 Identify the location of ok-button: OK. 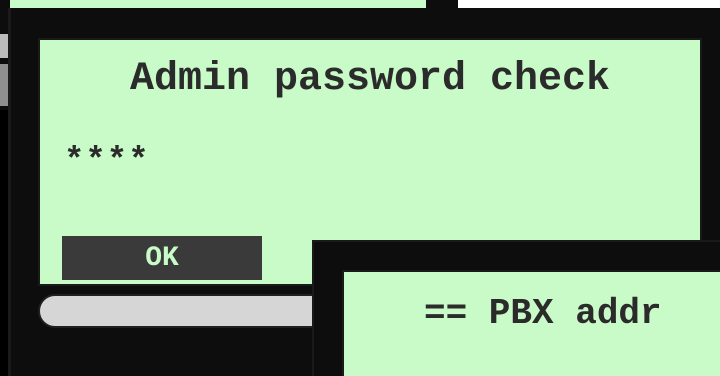
(162, 258).